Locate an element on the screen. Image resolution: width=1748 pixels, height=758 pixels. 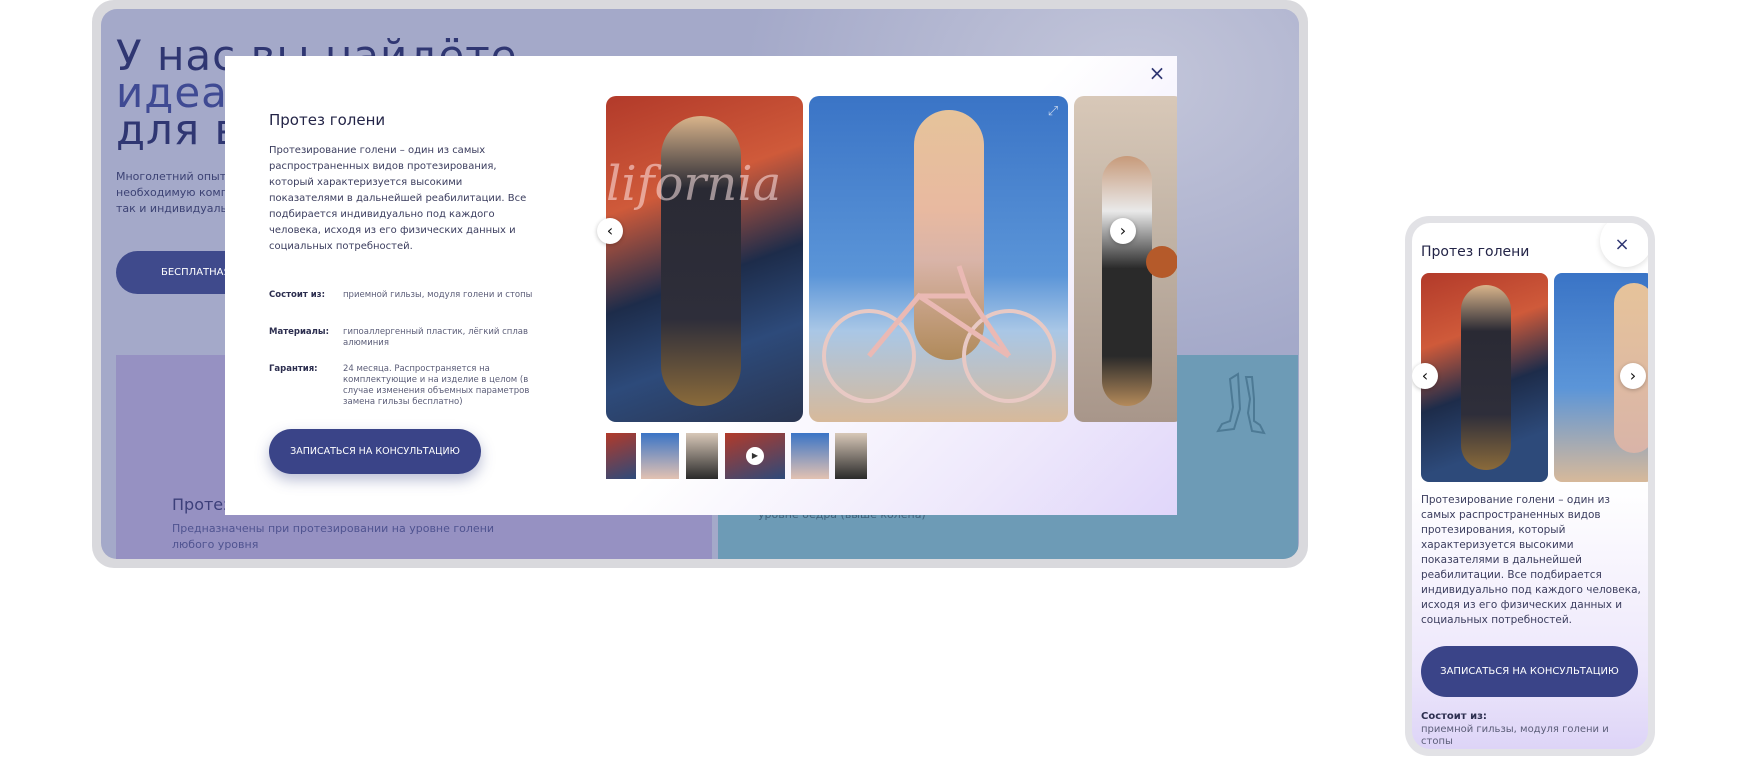
play-icon: ▶ is located at coordinates (755, 456).